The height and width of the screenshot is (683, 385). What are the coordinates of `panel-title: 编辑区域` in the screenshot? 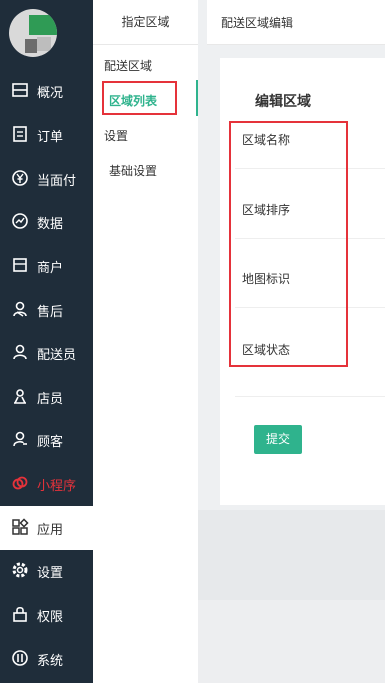 It's located at (283, 102).